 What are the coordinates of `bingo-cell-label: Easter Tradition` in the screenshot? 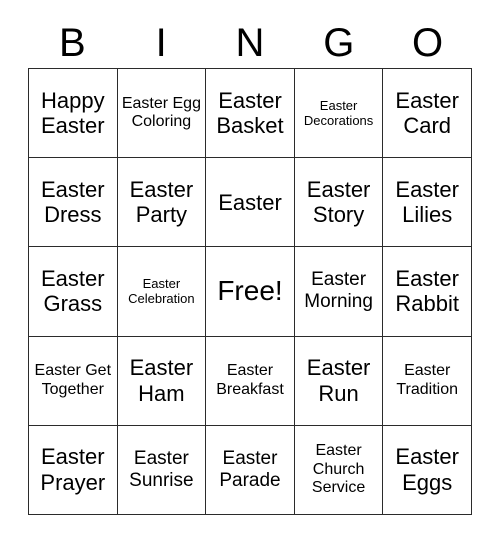 It's located at (427, 380).